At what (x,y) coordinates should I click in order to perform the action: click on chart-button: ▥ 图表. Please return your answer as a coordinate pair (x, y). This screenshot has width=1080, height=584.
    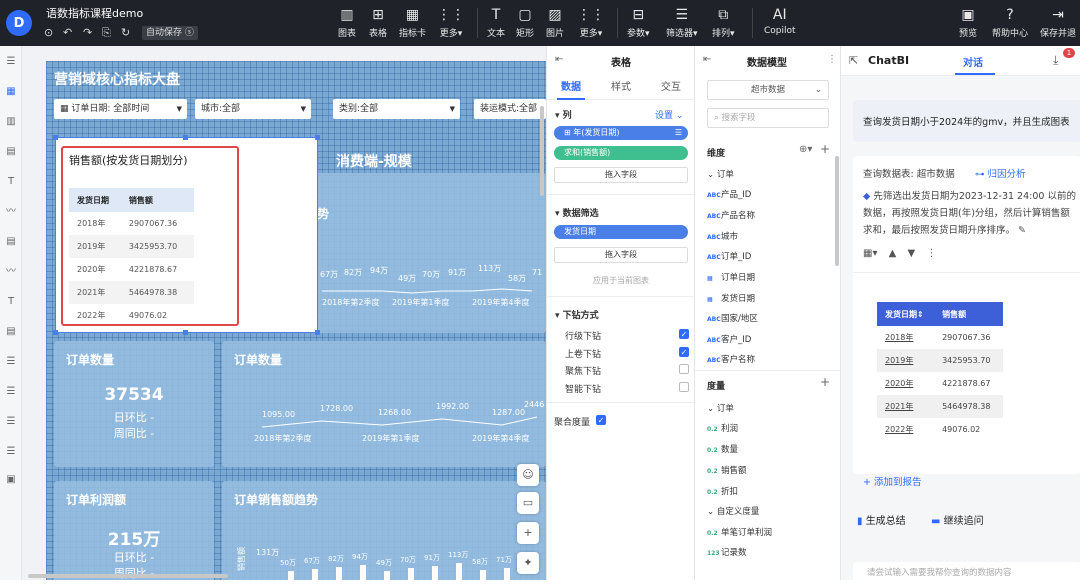
    Looking at the image, I should click on (347, 22).